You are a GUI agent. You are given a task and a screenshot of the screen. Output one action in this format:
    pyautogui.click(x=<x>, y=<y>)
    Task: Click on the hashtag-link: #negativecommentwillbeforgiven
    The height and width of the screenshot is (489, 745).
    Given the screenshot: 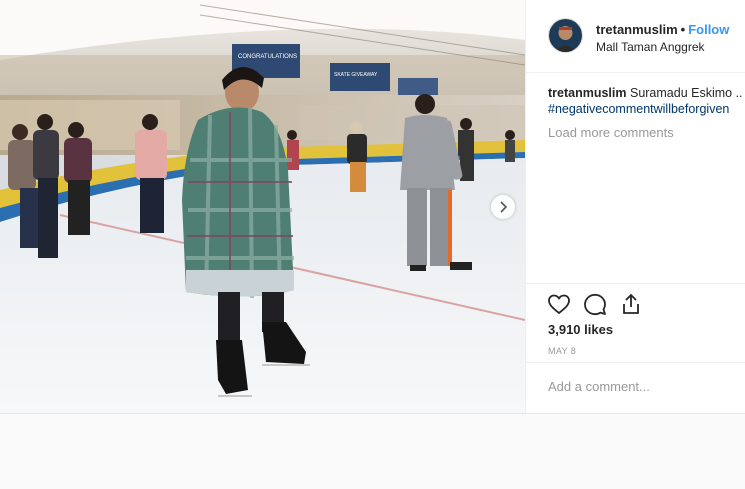 What is the action you would take?
    pyautogui.click(x=646, y=109)
    